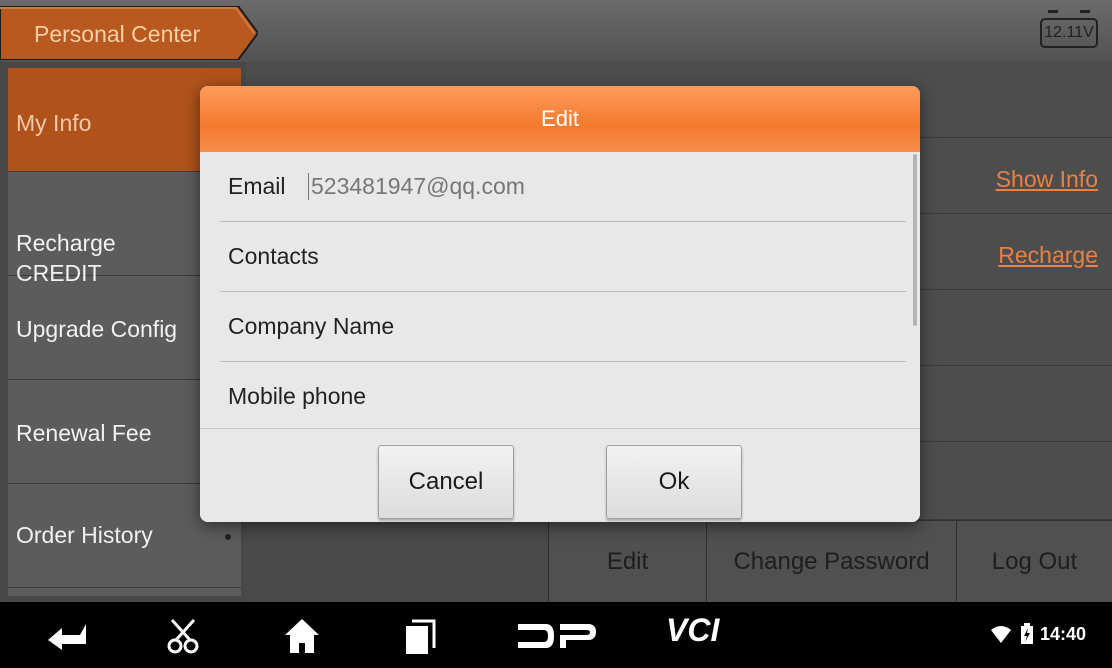 Image resolution: width=1112 pixels, height=668 pixels. What do you see at coordinates (674, 482) in the screenshot?
I see `ok-button: Ok` at bounding box center [674, 482].